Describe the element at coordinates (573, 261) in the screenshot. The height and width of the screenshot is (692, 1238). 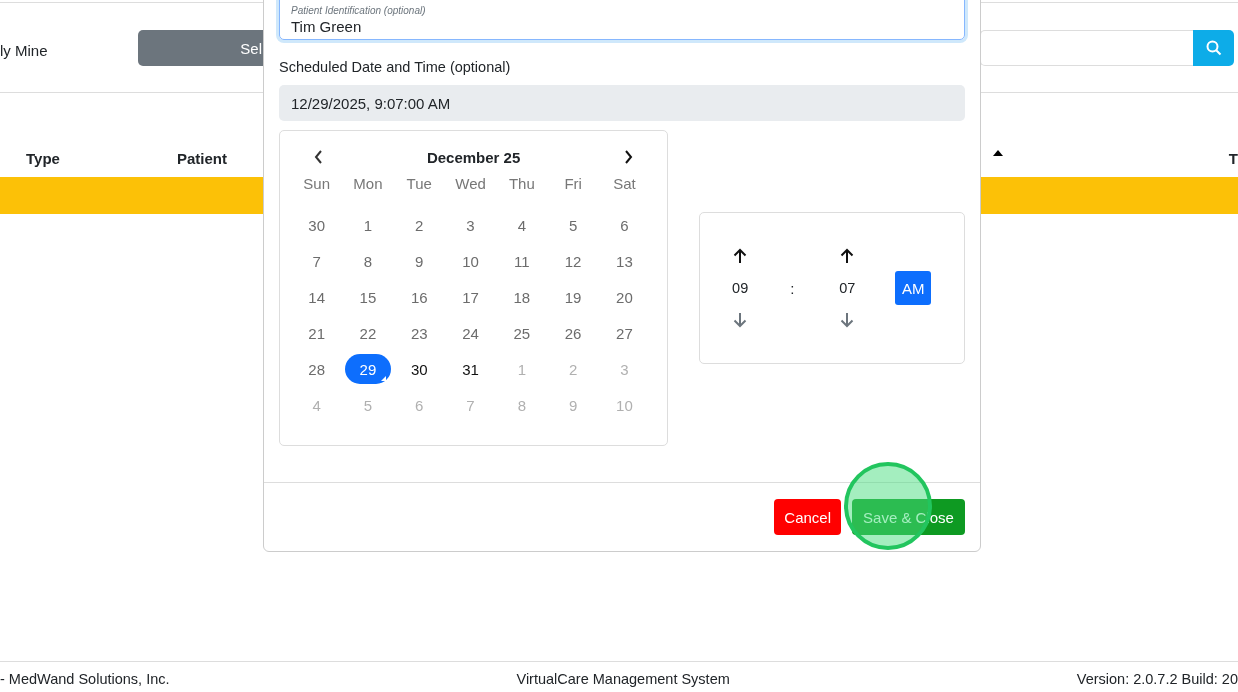
I see `calendar-day: 12` at that location.